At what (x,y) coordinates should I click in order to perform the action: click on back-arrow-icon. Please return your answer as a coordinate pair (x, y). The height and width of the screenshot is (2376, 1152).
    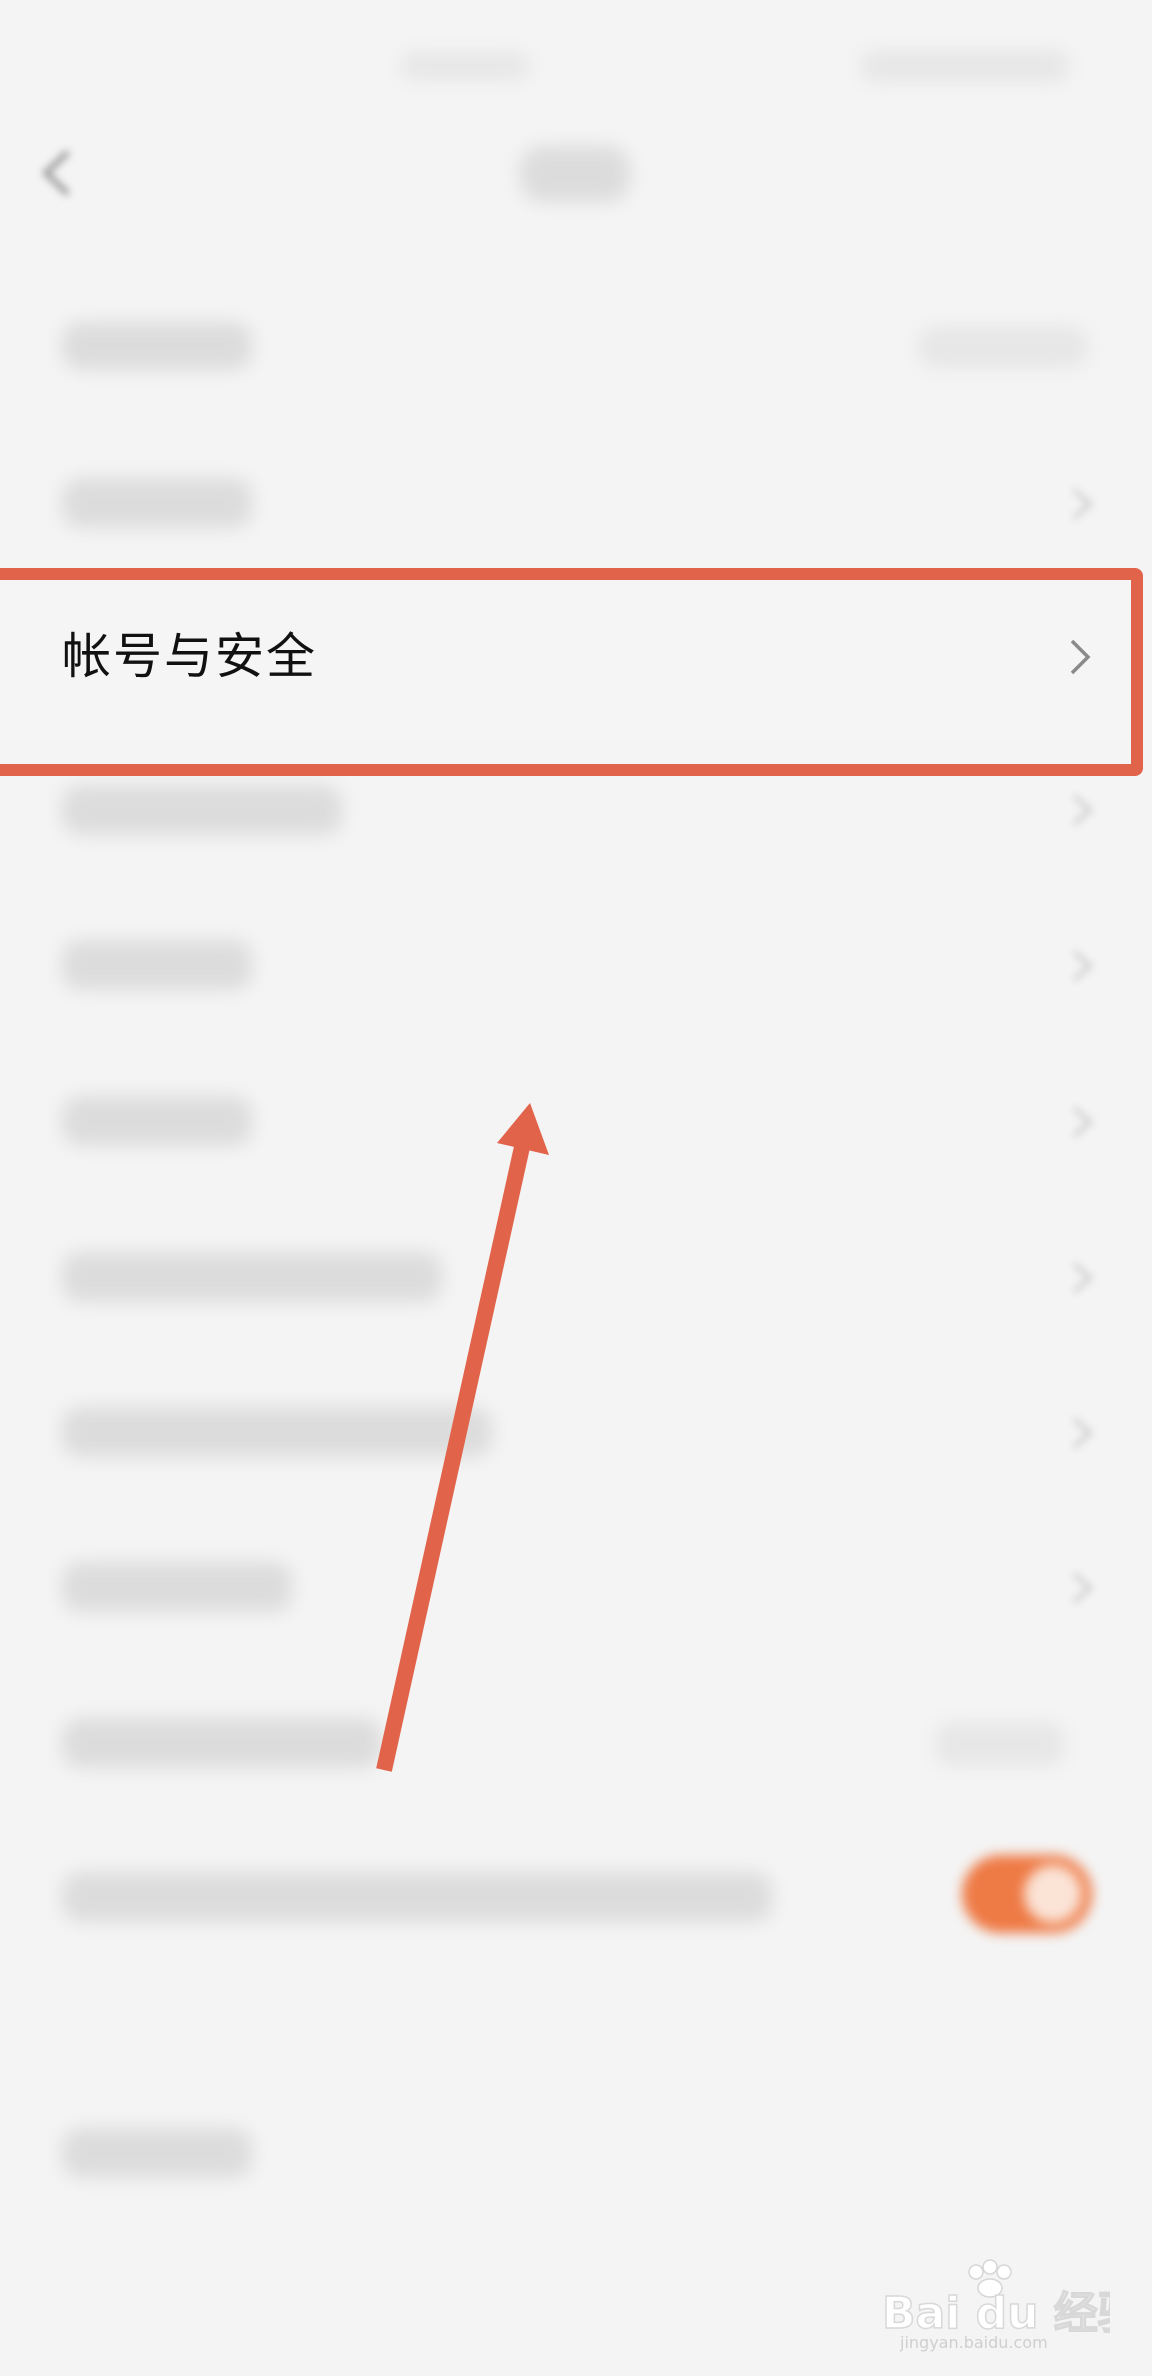
    Looking at the image, I should click on (57, 173).